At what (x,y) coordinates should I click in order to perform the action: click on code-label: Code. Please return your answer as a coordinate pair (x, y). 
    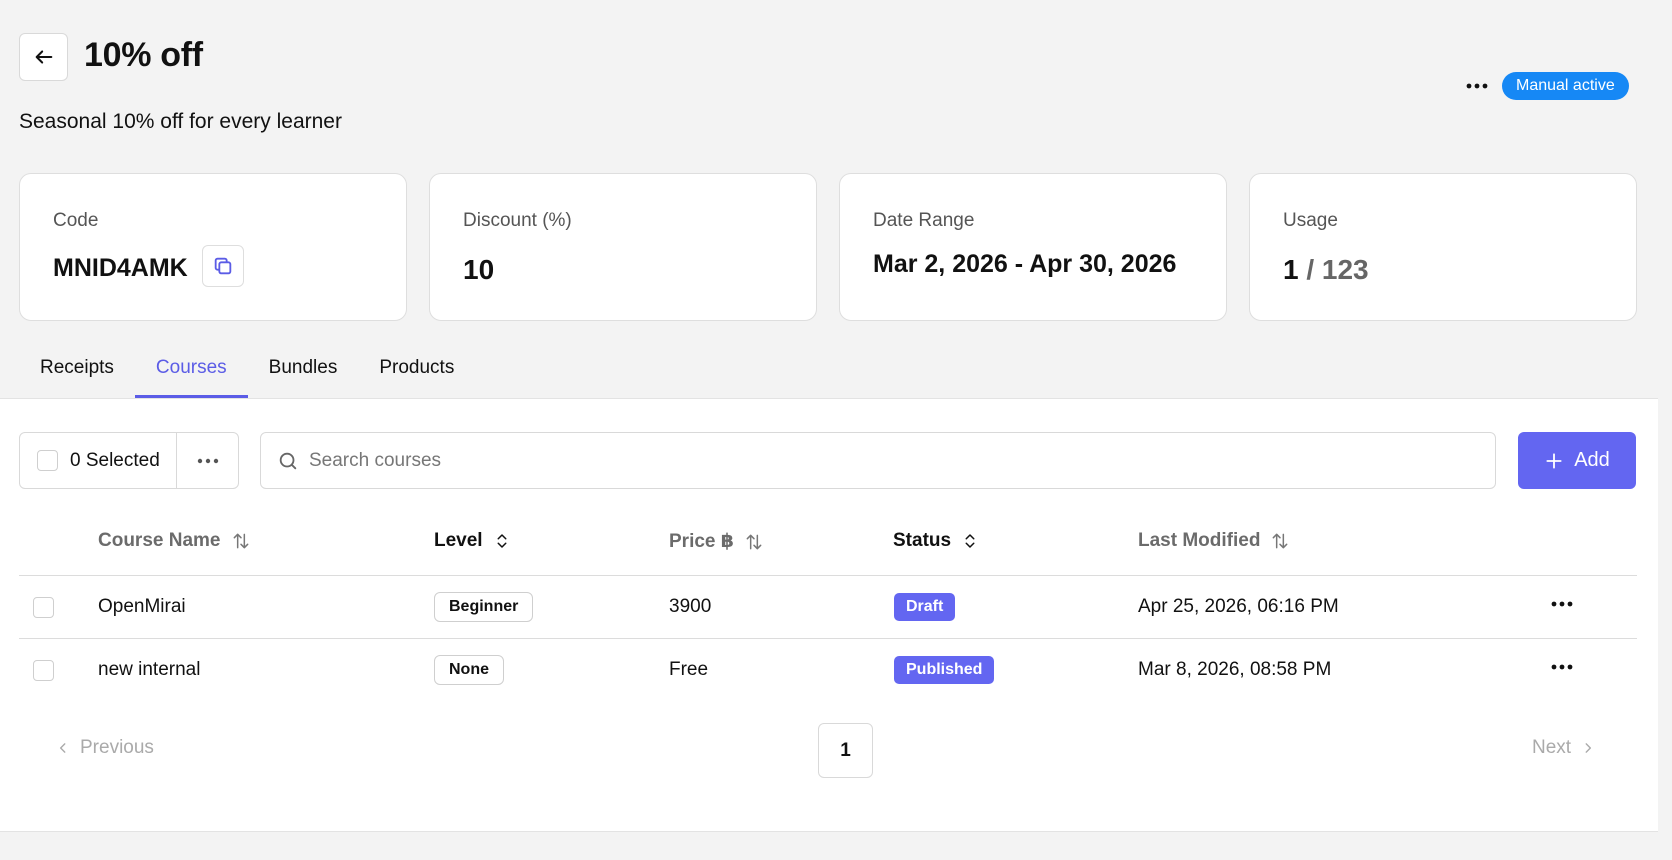
    Looking at the image, I should click on (76, 220).